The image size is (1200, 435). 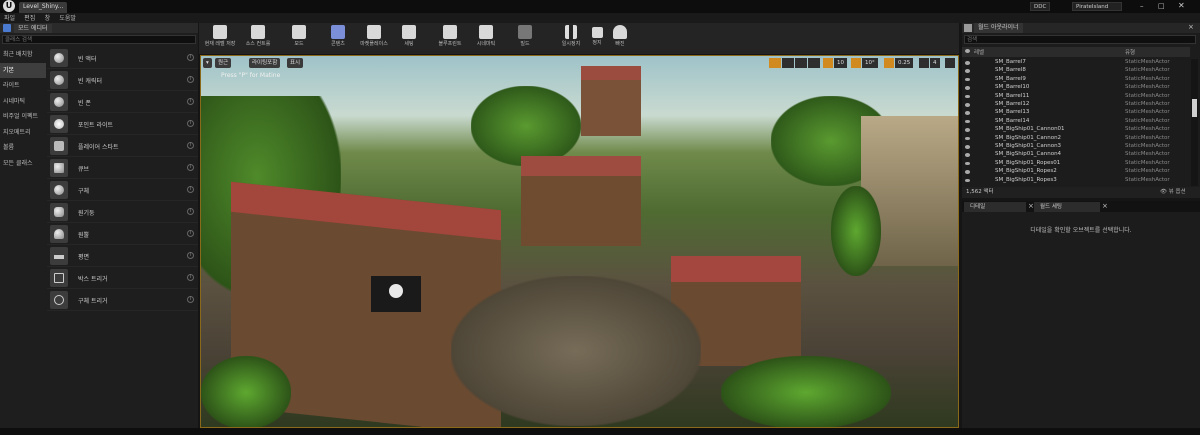 What do you see at coordinates (207, 63) in the screenshot?
I see `viewport-options-button: ▾` at bounding box center [207, 63].